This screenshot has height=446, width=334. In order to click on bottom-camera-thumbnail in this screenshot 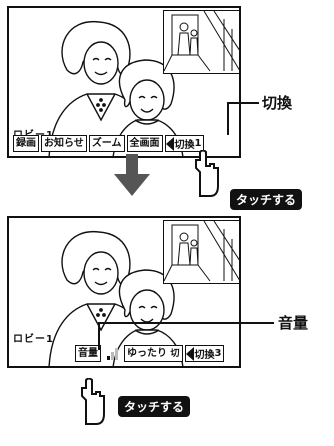, I will do `click(201, 252)`.